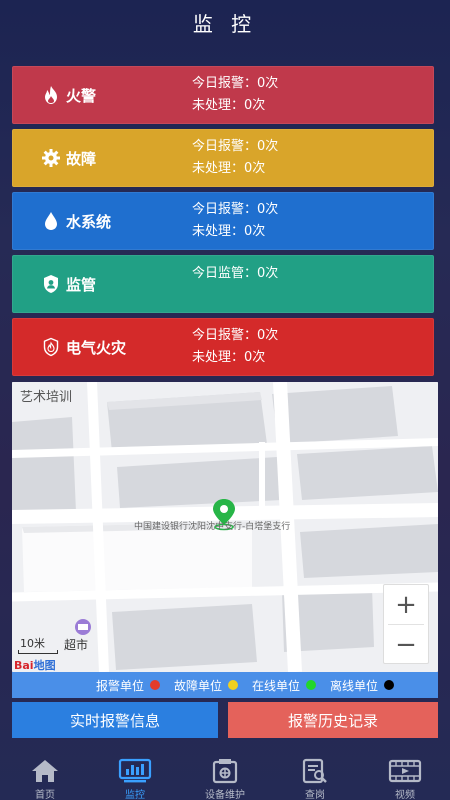  Describe the element at coordinates (76, 645) in the screenshot. I see `map-label-supermarket: 超市` at that location.